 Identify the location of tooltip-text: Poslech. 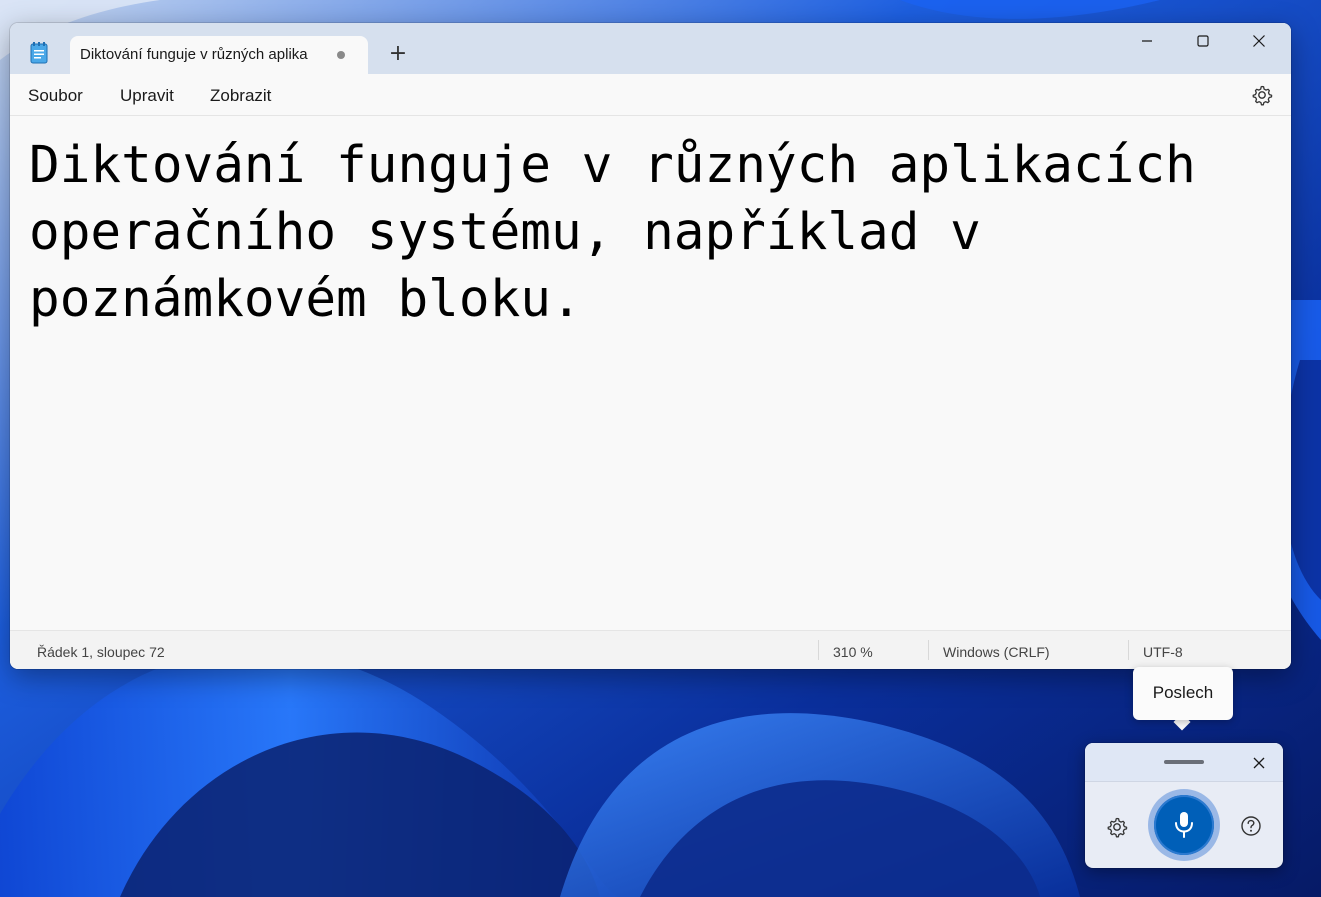
(1183, 692).